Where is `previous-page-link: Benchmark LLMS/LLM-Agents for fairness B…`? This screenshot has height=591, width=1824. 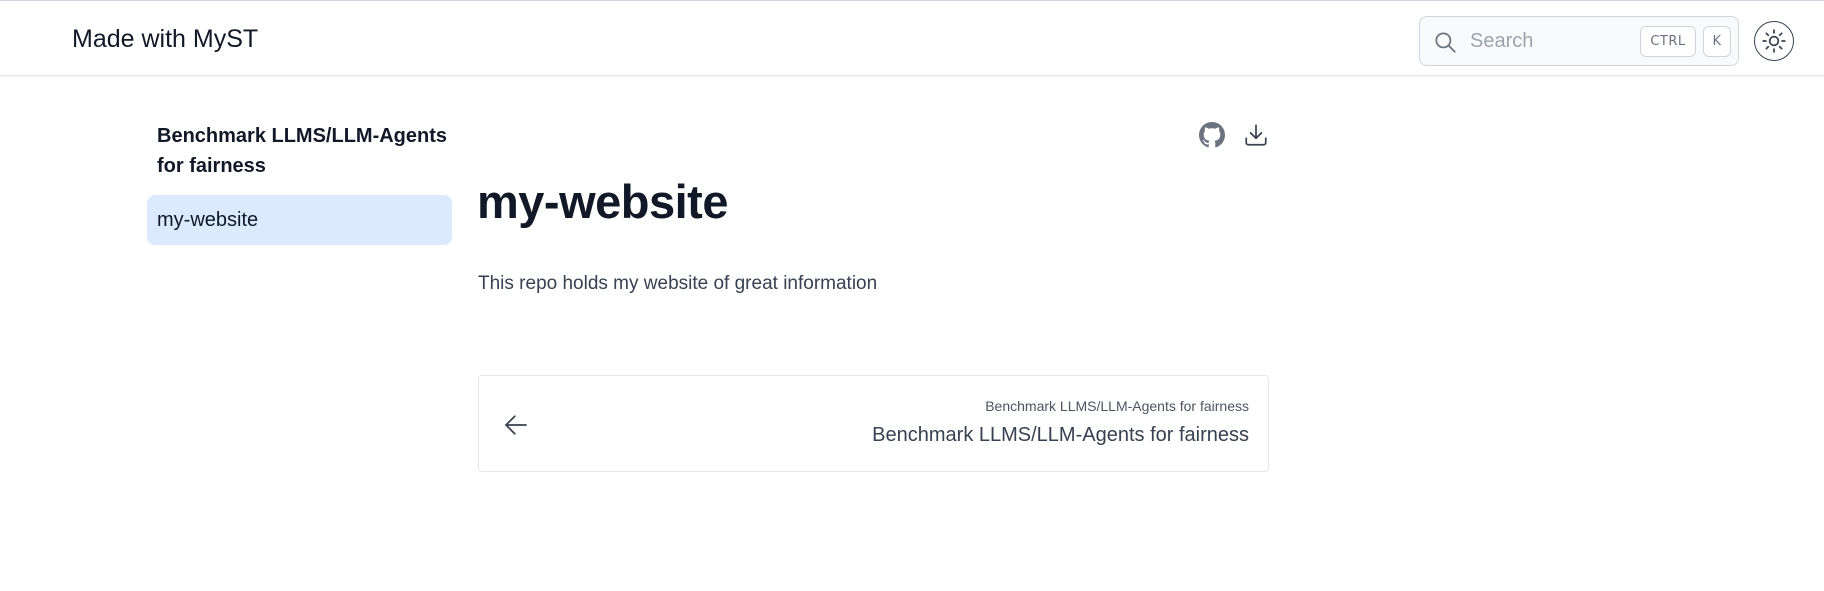
previous-page-link: Benchmark LLMS/LLM-Agents for fairness B… is located at coordinates (873, 423).